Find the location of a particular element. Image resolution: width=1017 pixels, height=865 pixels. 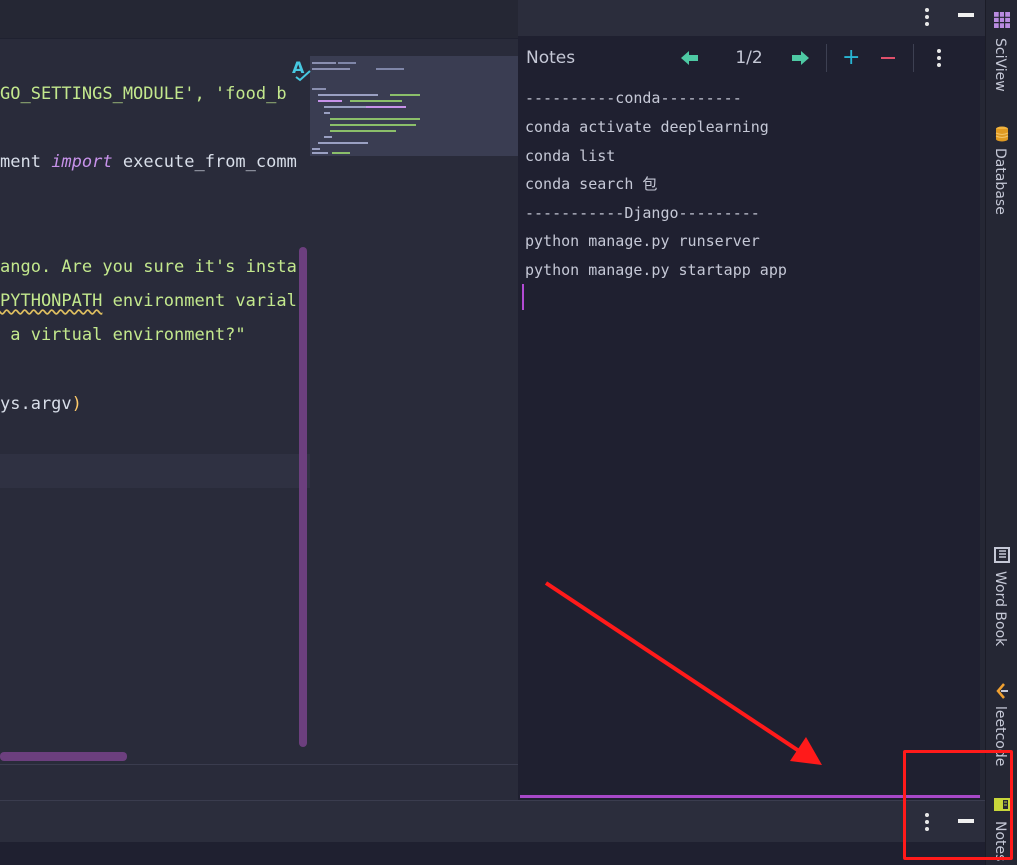

leetcode-icon is located at coordinates (1002, 691).